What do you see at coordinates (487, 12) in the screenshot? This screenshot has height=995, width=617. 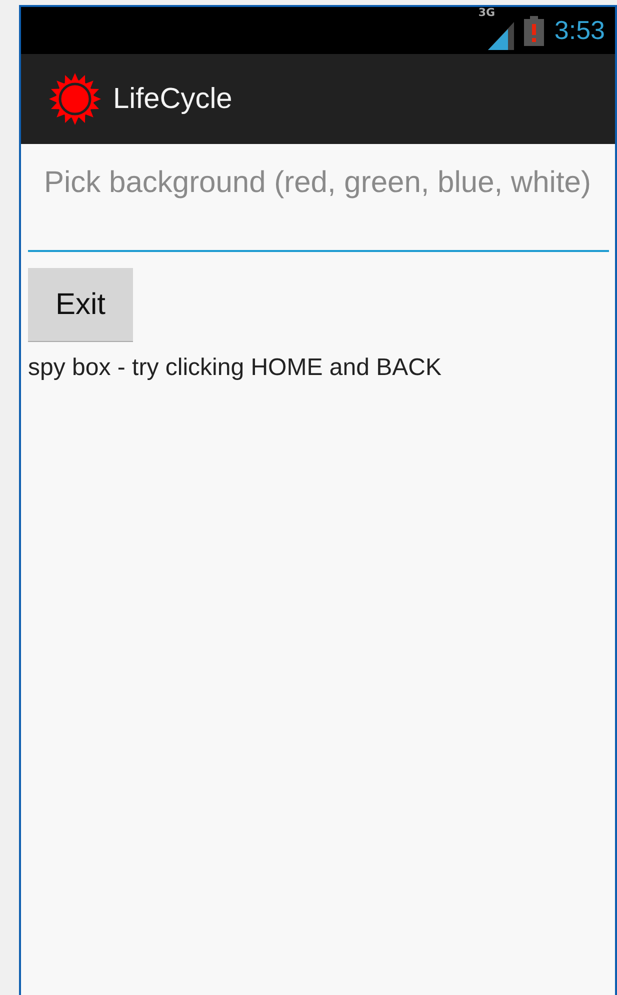 I see `network-type: 3G` at bounding box center [487, 12].